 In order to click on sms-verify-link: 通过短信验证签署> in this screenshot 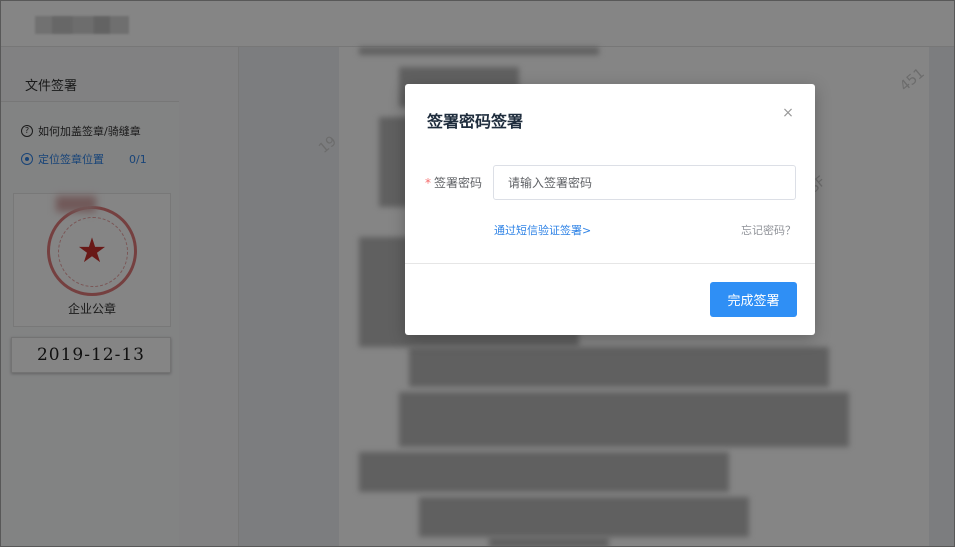, I will do `click(542, 230)`.